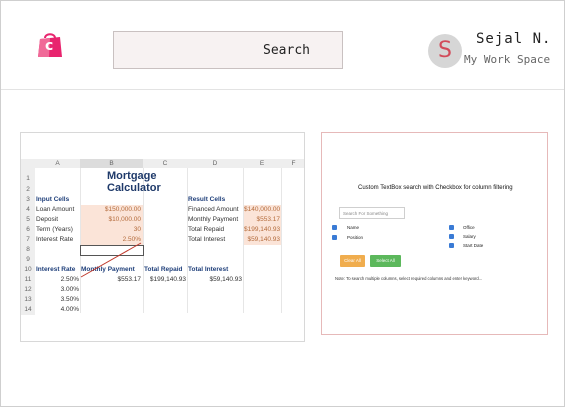  Describe the element at coordinates (228, 50) in the screenshot. I see `search-box: Search` at that location.